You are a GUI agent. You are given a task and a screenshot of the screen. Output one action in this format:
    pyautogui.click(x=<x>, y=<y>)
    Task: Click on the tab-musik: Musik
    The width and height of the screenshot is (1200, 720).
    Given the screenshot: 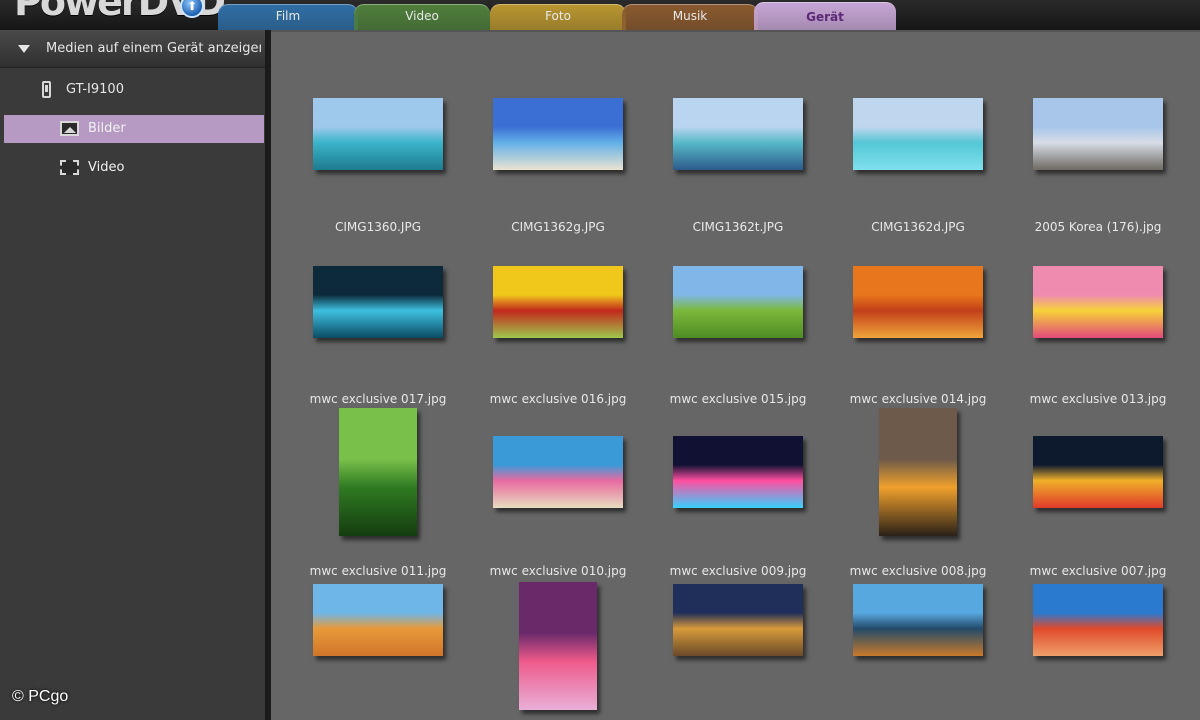 What is the action you would take?
    pyautogui.click(x=690, y=17)
    